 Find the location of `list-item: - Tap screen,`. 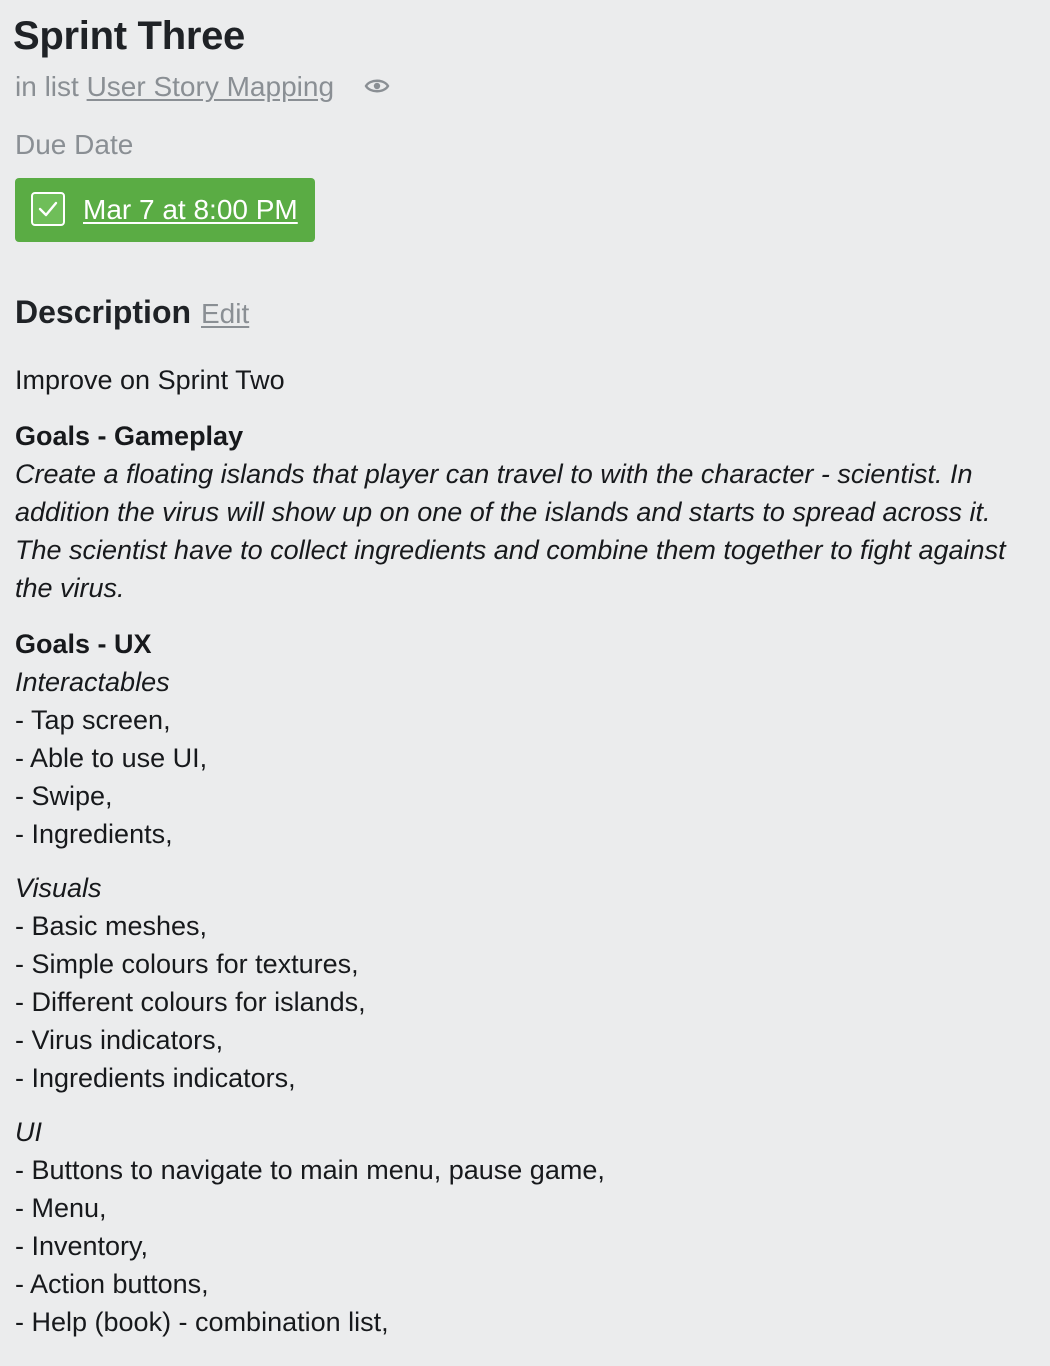

list-item: - Tap screen, is located at coordinates (93, 720).